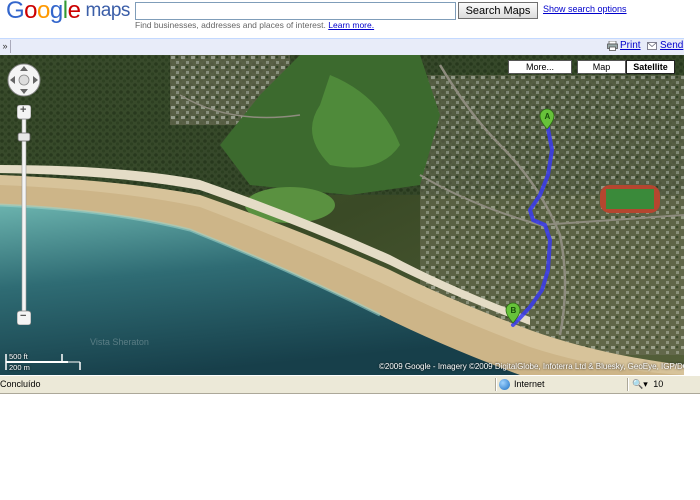  What do you see at coordinates (652, 46) in the screenshot?
I see `mail-icon` at bounding box center [652, 46].